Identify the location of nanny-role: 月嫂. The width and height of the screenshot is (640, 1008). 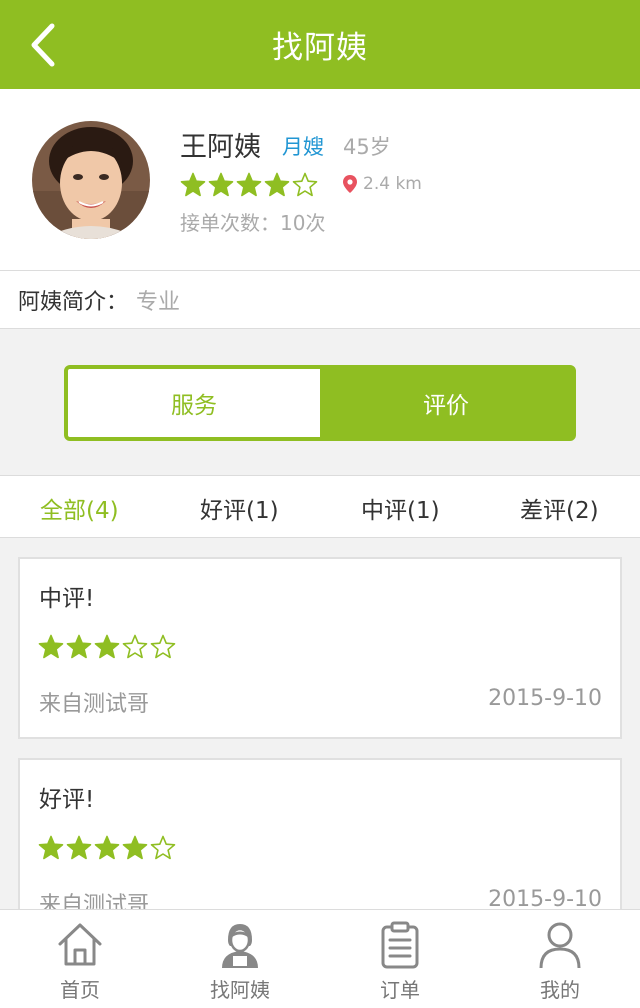
(303, 147).